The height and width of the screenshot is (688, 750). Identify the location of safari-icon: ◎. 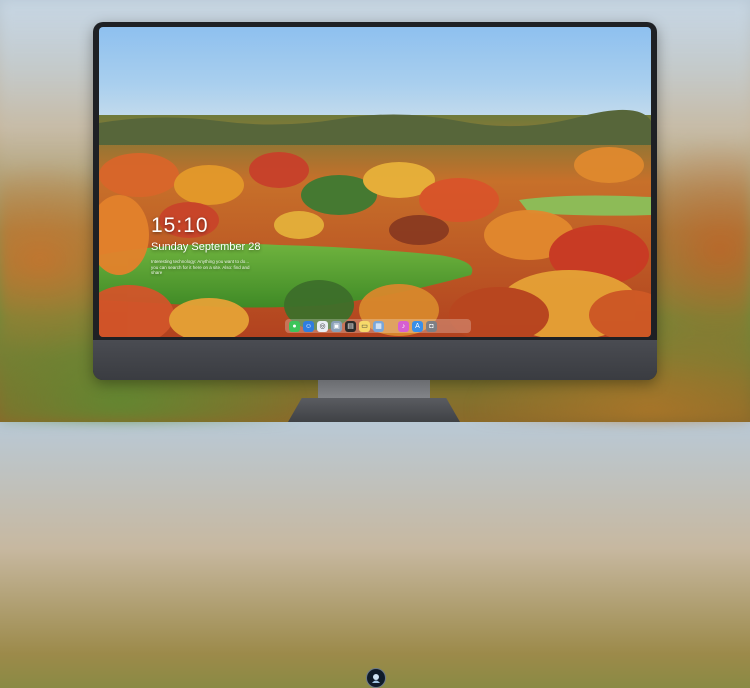
(322, 326).